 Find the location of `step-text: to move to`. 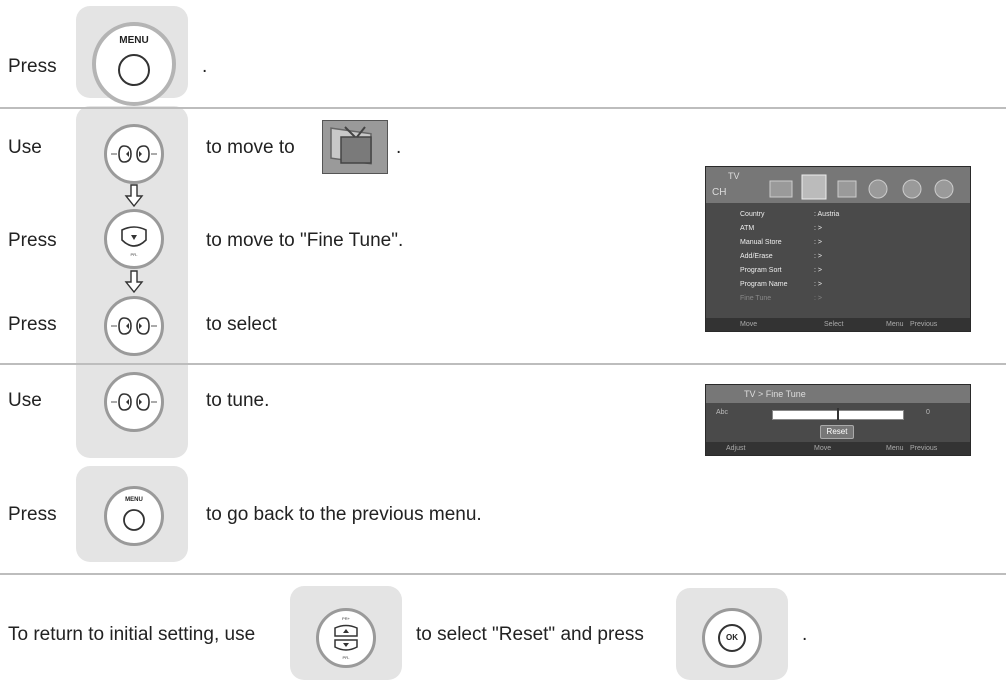

step-text: to move to is located at coordinates (250, 147).